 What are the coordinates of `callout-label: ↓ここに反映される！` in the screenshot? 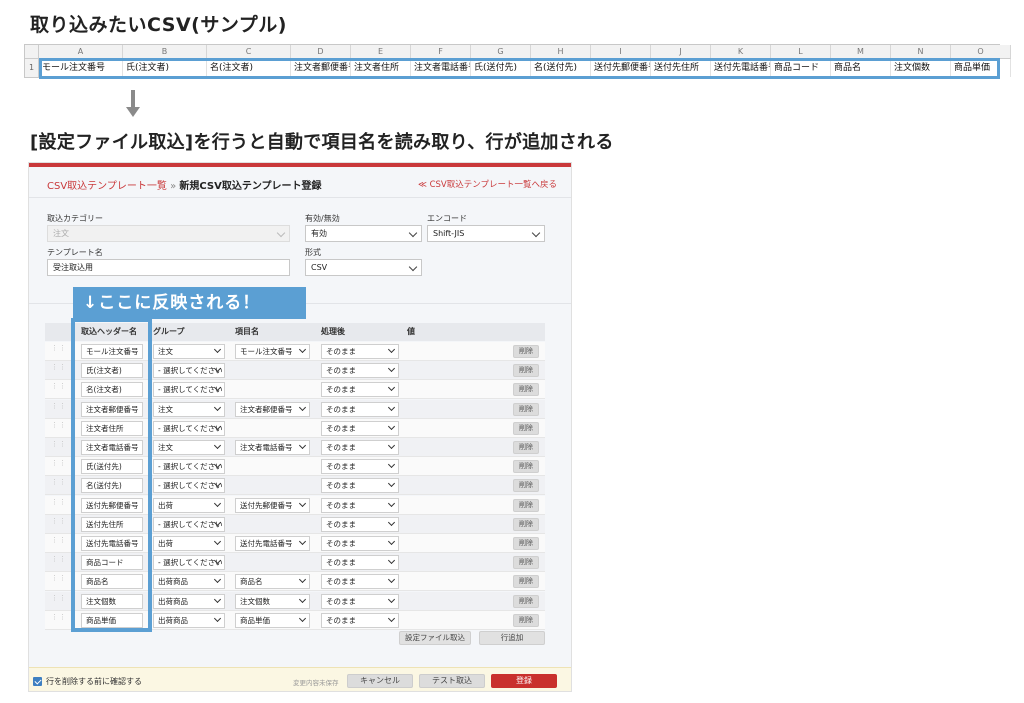 It's located at (189, 303).